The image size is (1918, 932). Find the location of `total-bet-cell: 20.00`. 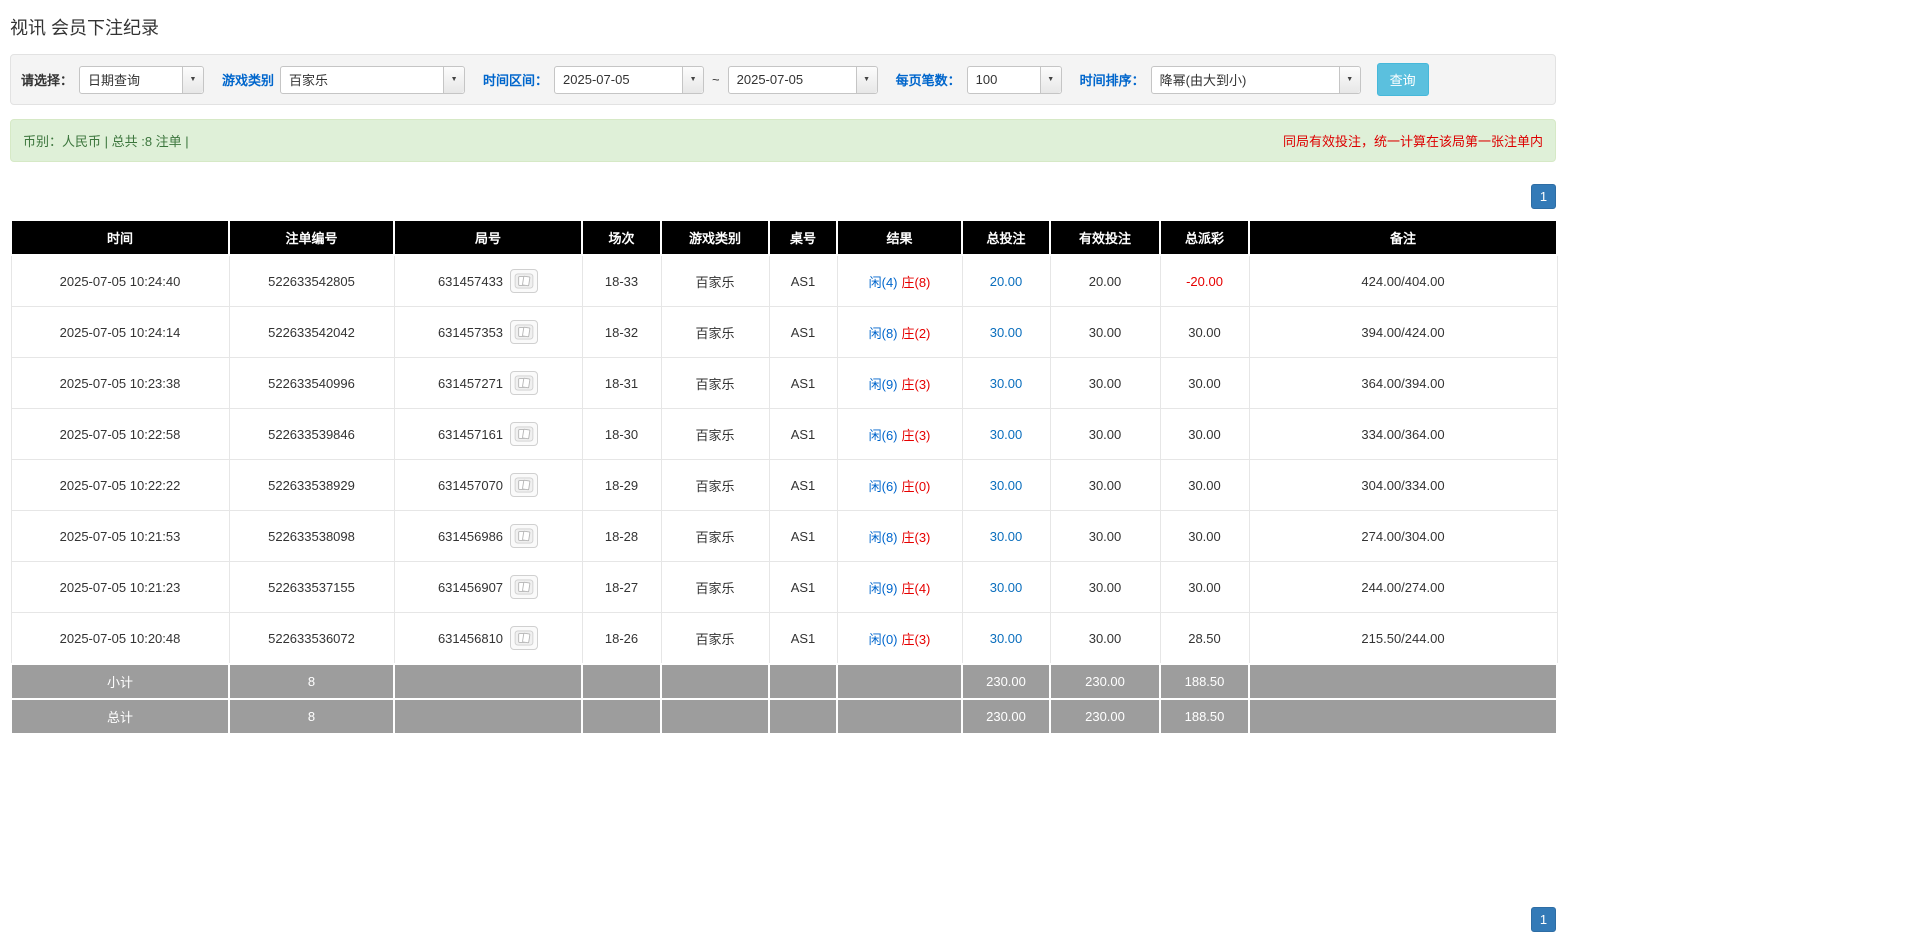

total-bet-cell: 20.00 is located at coordinates (1006, 280).